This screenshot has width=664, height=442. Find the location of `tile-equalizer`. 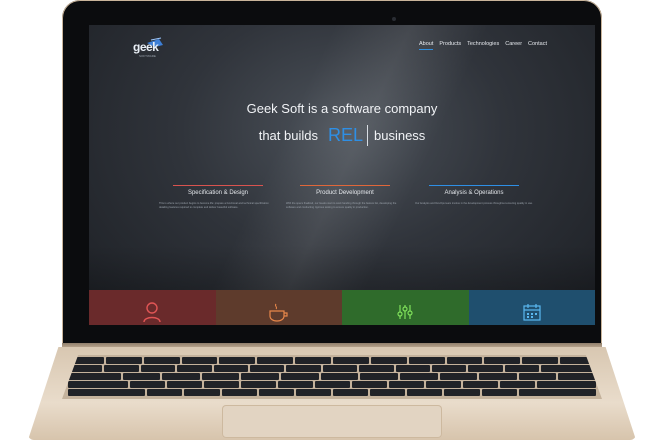

tile-equalizer is located at coordinates (405, 307).